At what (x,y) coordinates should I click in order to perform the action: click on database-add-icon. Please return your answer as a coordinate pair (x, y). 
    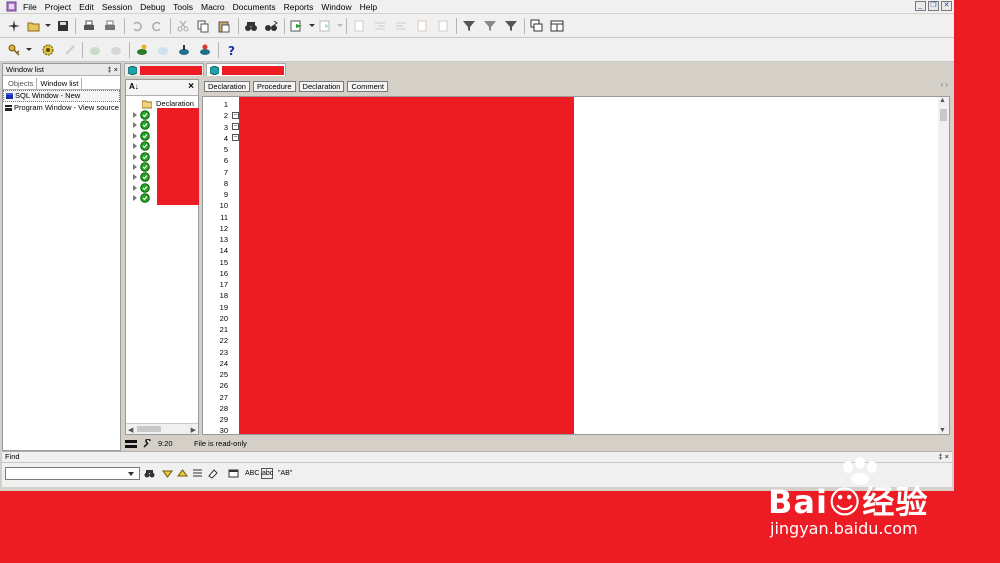
    Looking at the image, I should click on (142, 50).